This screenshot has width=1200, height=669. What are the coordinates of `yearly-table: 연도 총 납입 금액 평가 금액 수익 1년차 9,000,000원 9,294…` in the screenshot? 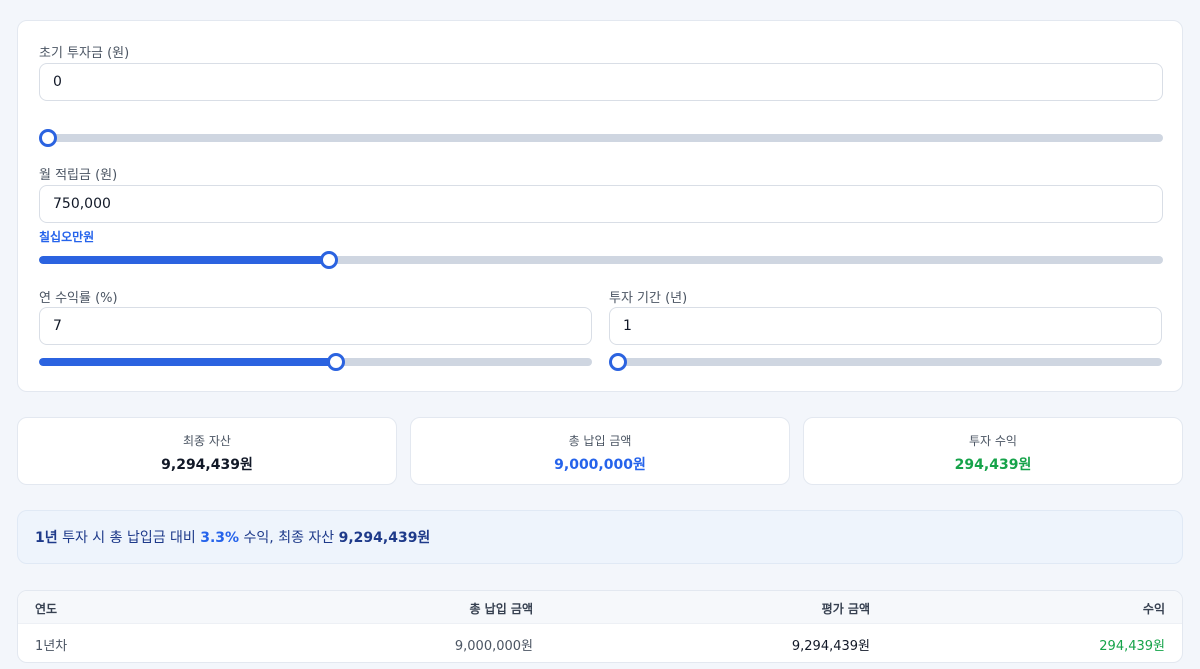 It's located at (600, 626).